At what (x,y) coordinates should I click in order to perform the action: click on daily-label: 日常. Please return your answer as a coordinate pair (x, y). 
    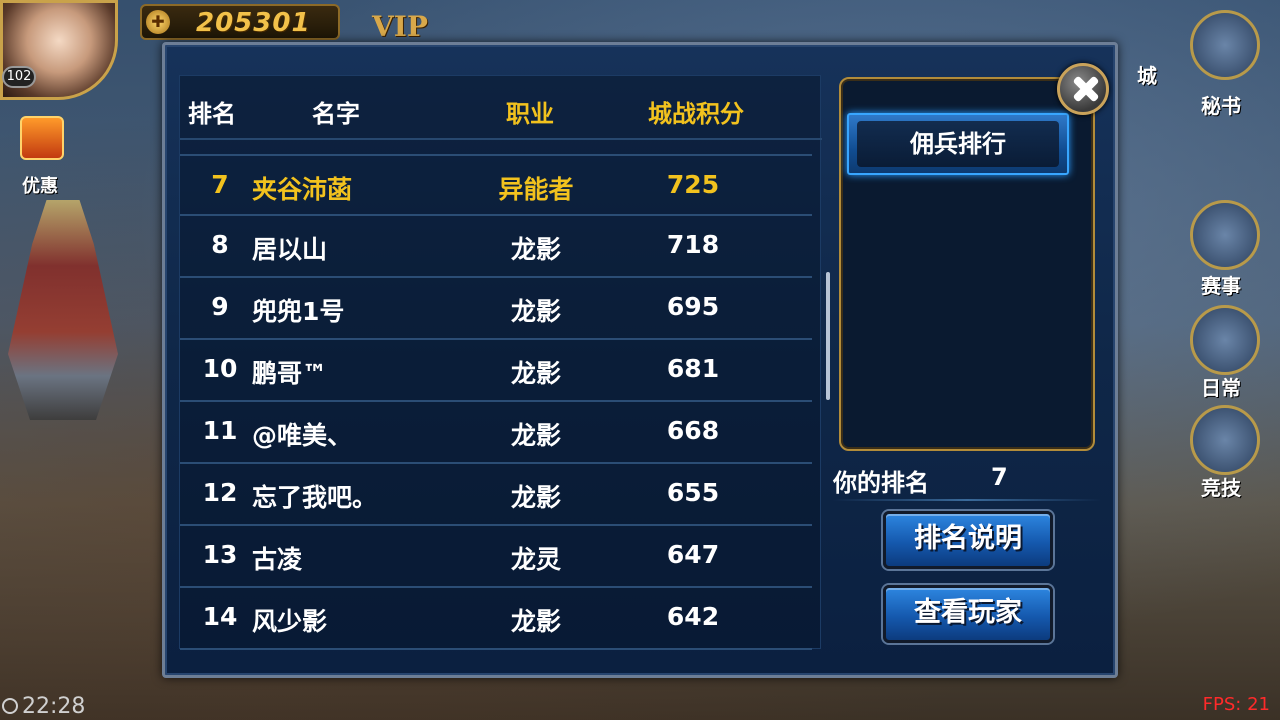
    Looking at the image, I should click on (1221, 388).